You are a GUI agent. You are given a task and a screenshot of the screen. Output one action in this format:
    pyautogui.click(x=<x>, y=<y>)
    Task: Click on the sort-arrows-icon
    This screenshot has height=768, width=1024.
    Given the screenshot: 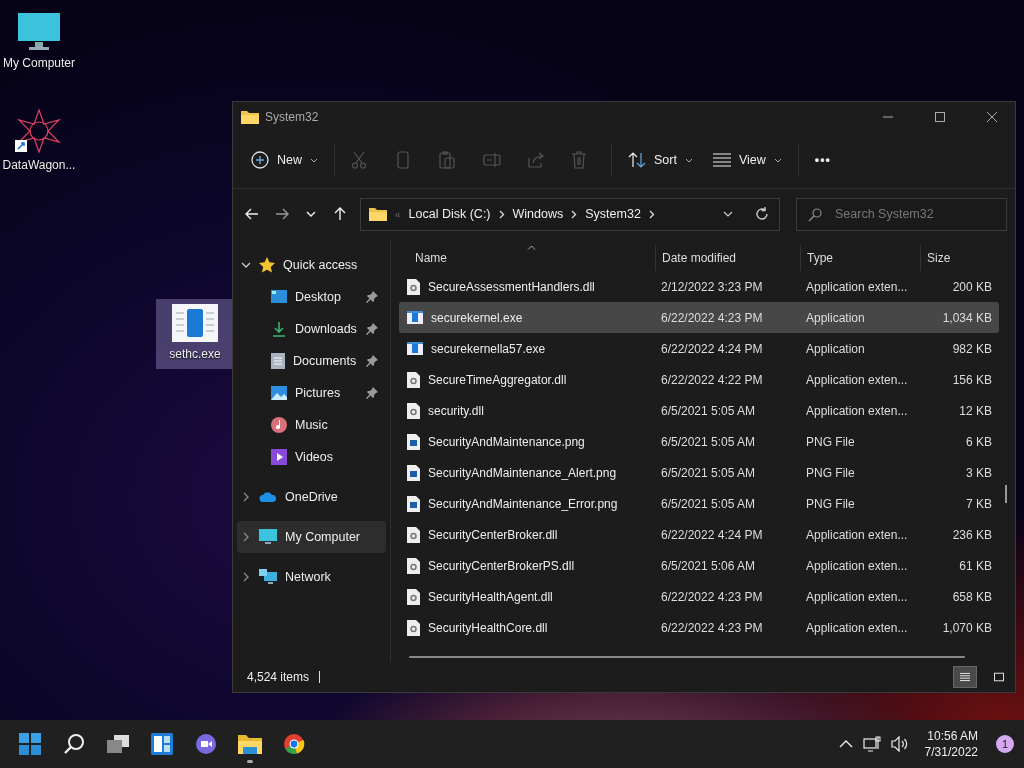 What is the action you would take?
    pyautogui.click(x=637, y=160)
    